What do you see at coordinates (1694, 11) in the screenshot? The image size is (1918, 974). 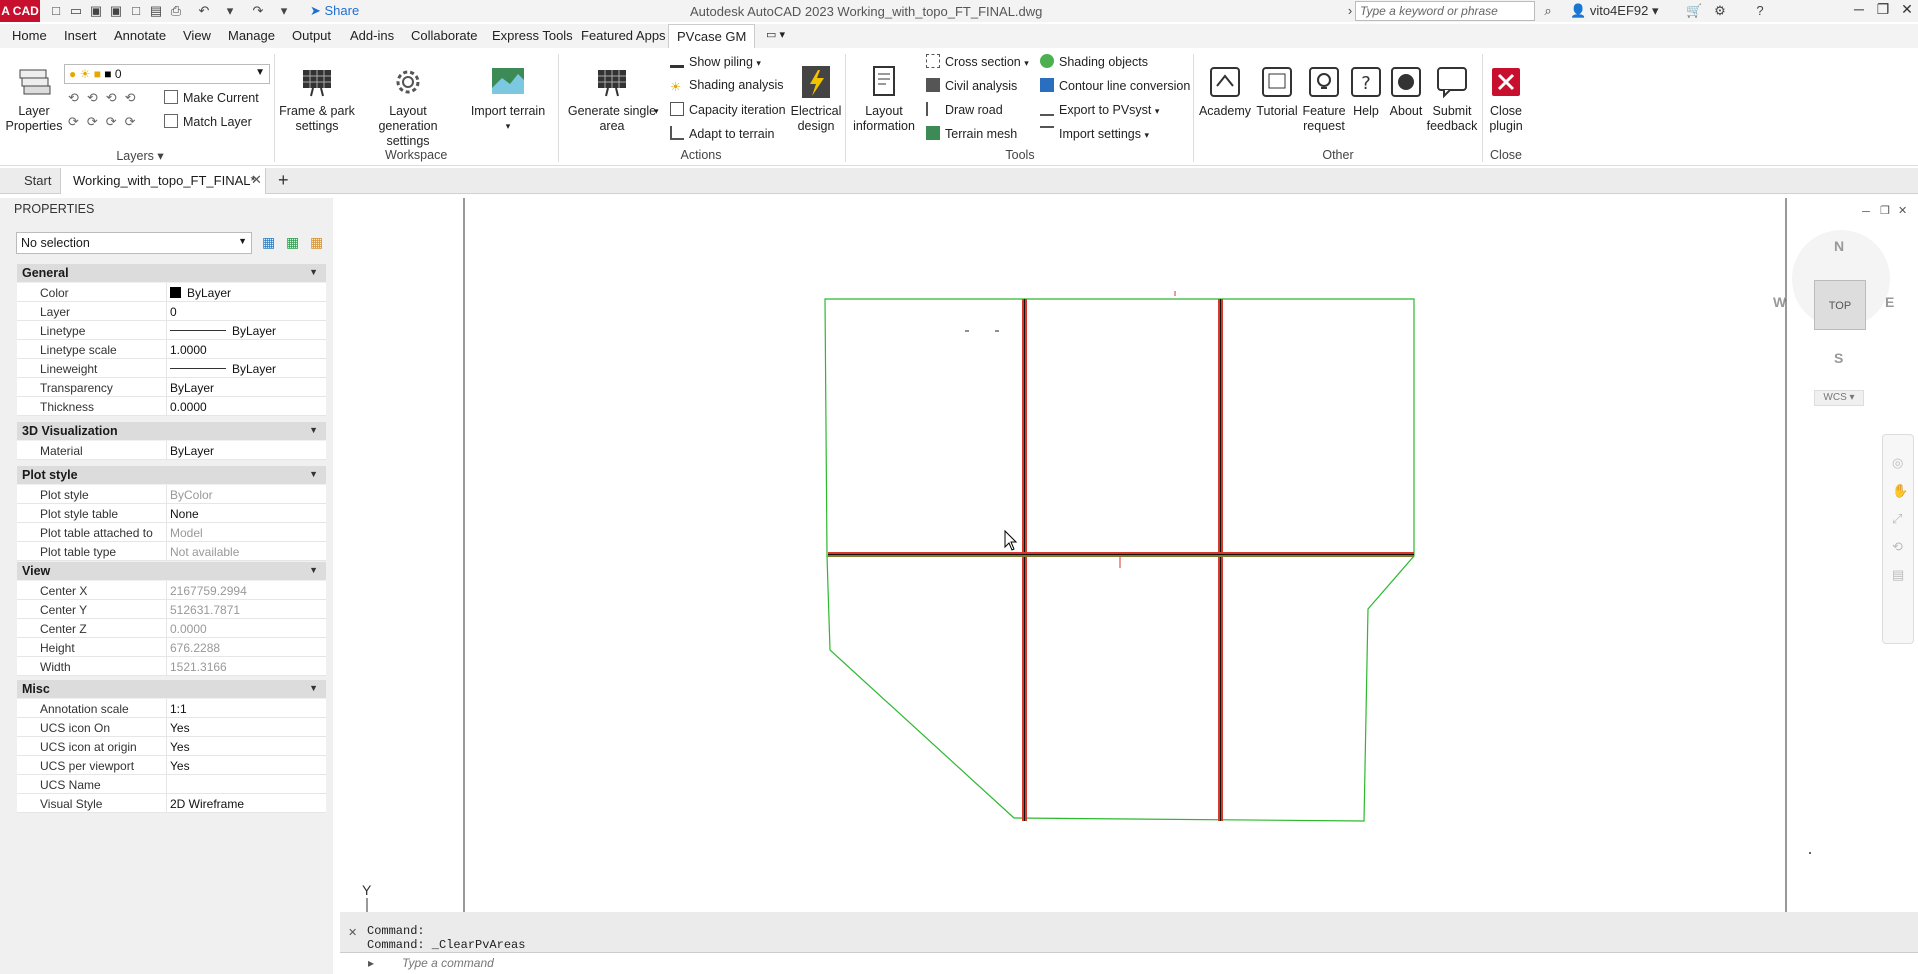 I see `cart-icon: 🛒` at bounding box center [1694, 11].